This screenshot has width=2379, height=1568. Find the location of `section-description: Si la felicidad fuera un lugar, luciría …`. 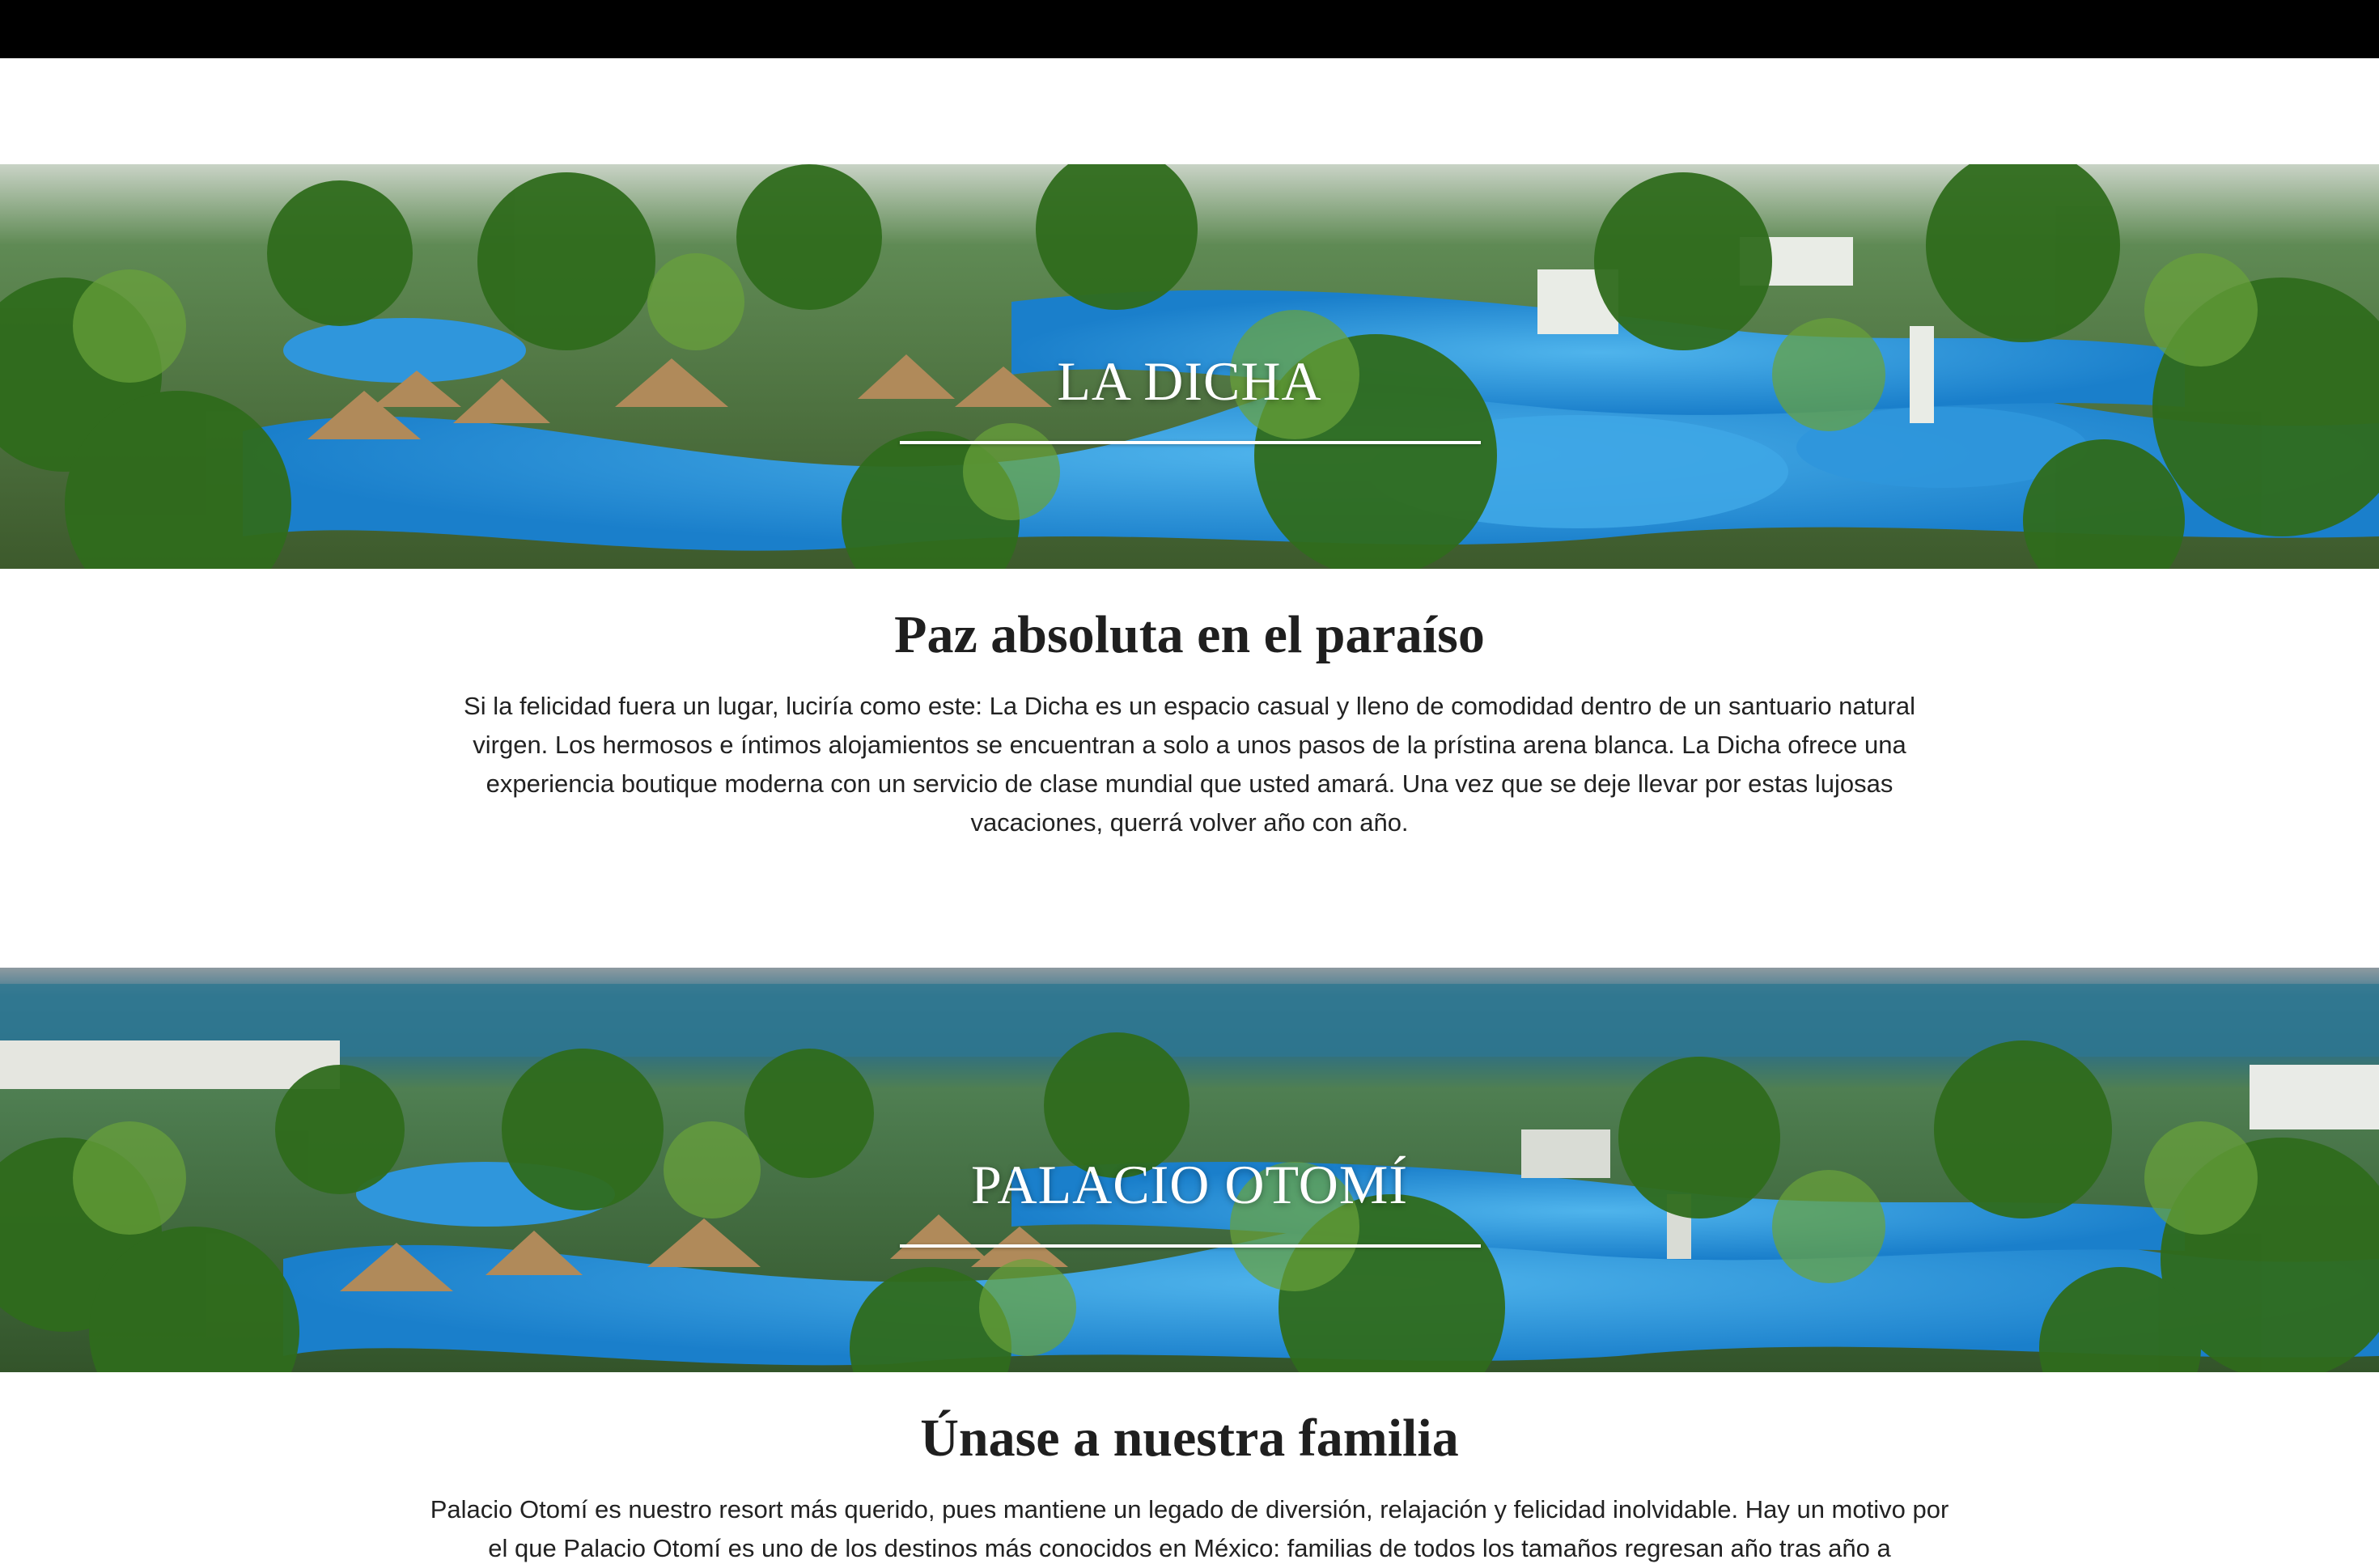

section-description: Si la felicidad fuera un lugar, luciría … is located at coordinates (1189, 765).